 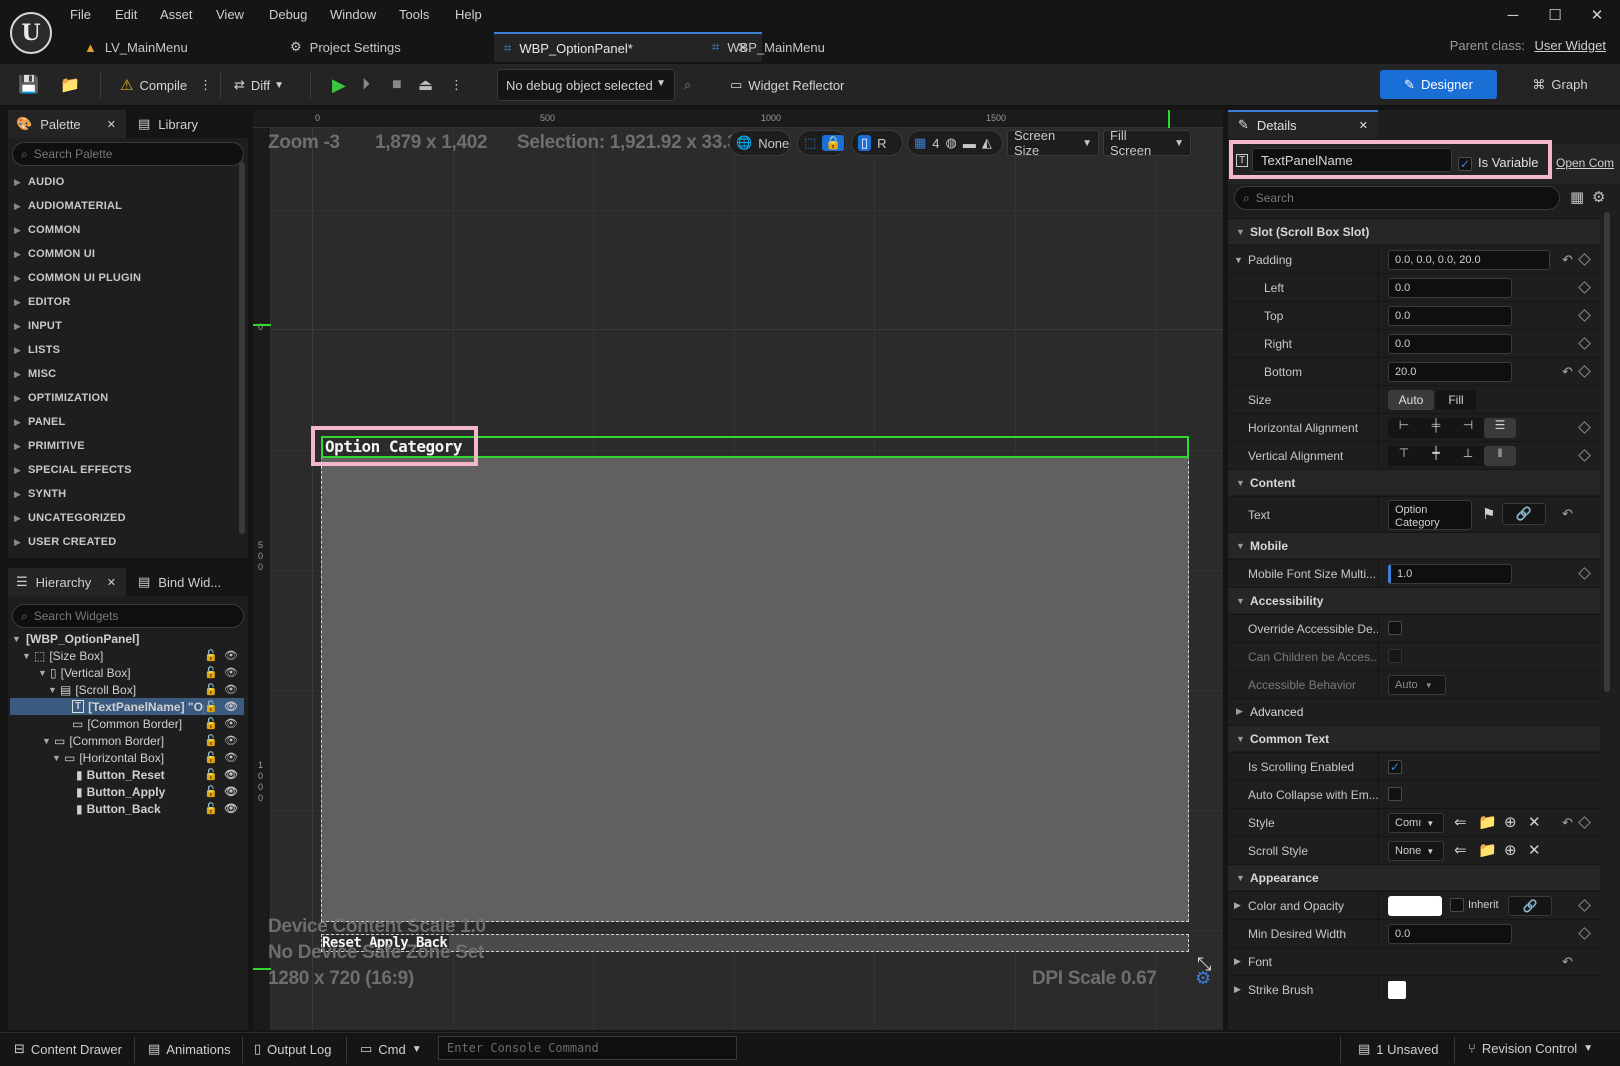 What do you see at coordinates (1534, 850) in the screenshot?
I see `clear-x-icon: ✕` at bounding box center [1534, 850].